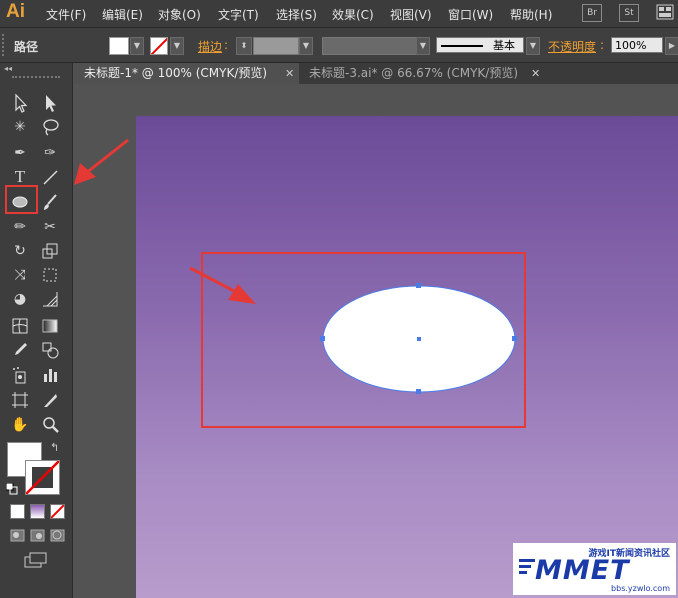 This screenshot has height=598, width=678. What do you see at coordinates (531, 14) in the screenshot?
I see `menu-help: 帮助(H)` at bounding box center [531, 14].